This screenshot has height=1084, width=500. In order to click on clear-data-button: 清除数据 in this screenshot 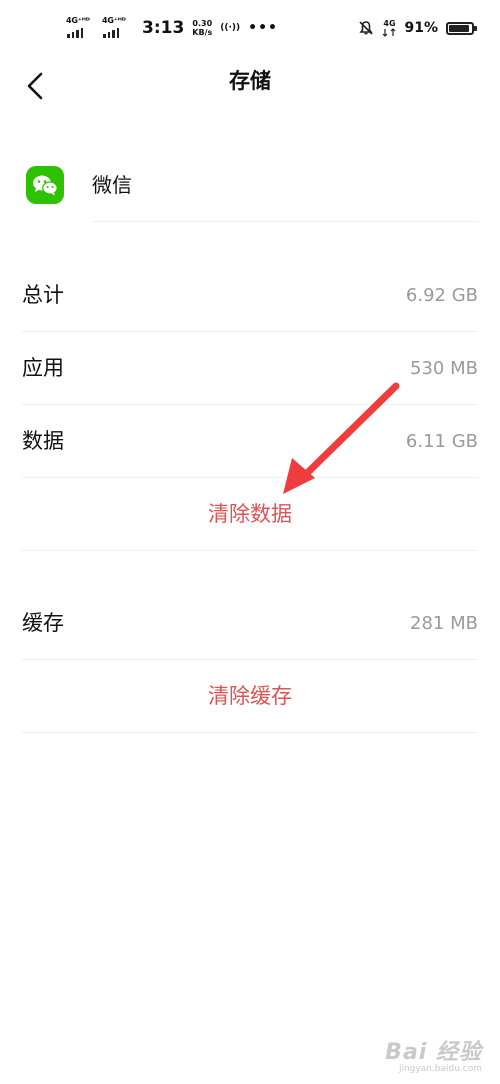, I will do `click(250, 514)`.